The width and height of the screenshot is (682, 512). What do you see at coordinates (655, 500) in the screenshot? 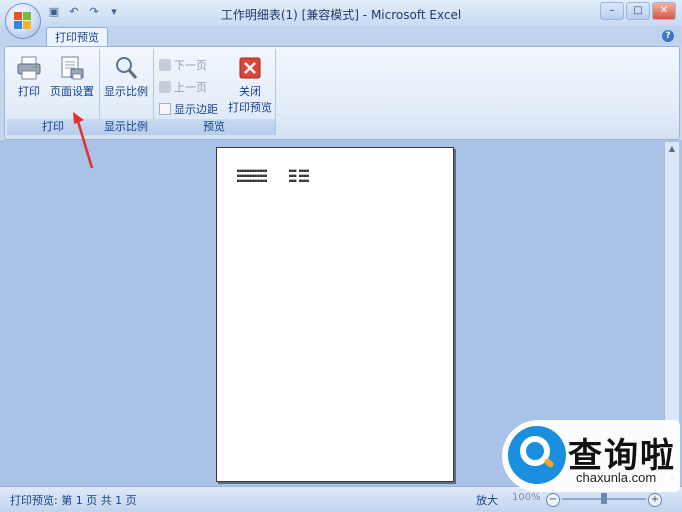
I see `zoom-in-button: +` at bounding box center [655, 500].